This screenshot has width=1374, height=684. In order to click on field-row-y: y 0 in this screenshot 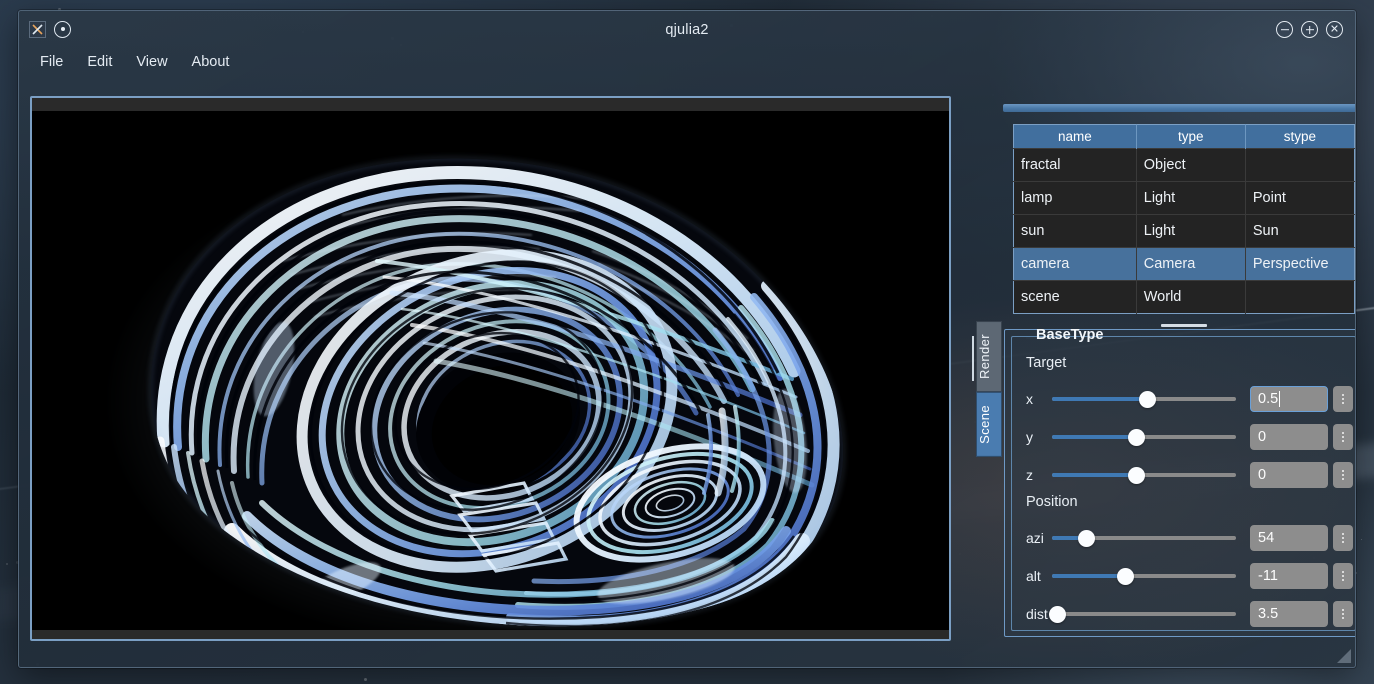, I will do `click(1189, 437)`.